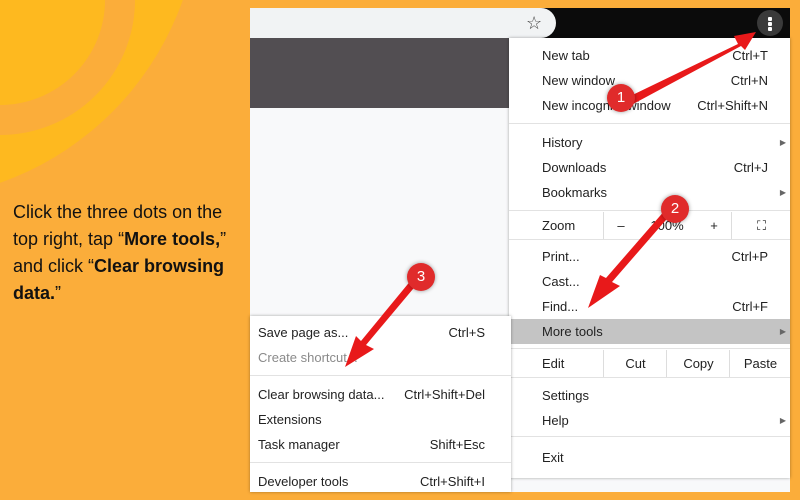 This screenshot has width=800, height=500. Describe the element at coordinates (575, 192) in the screenshot. I see `menu-item-label: Bookmarks` at that location.